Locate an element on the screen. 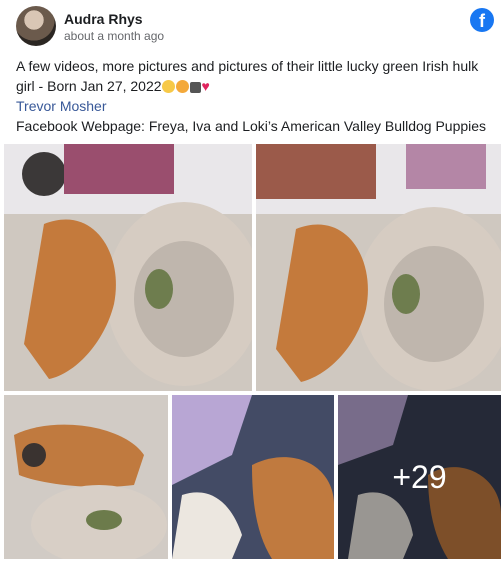 The width and height of the screenshot is (504, 571). post-timestamp: about a month ago is located at coordinates (114, 36).